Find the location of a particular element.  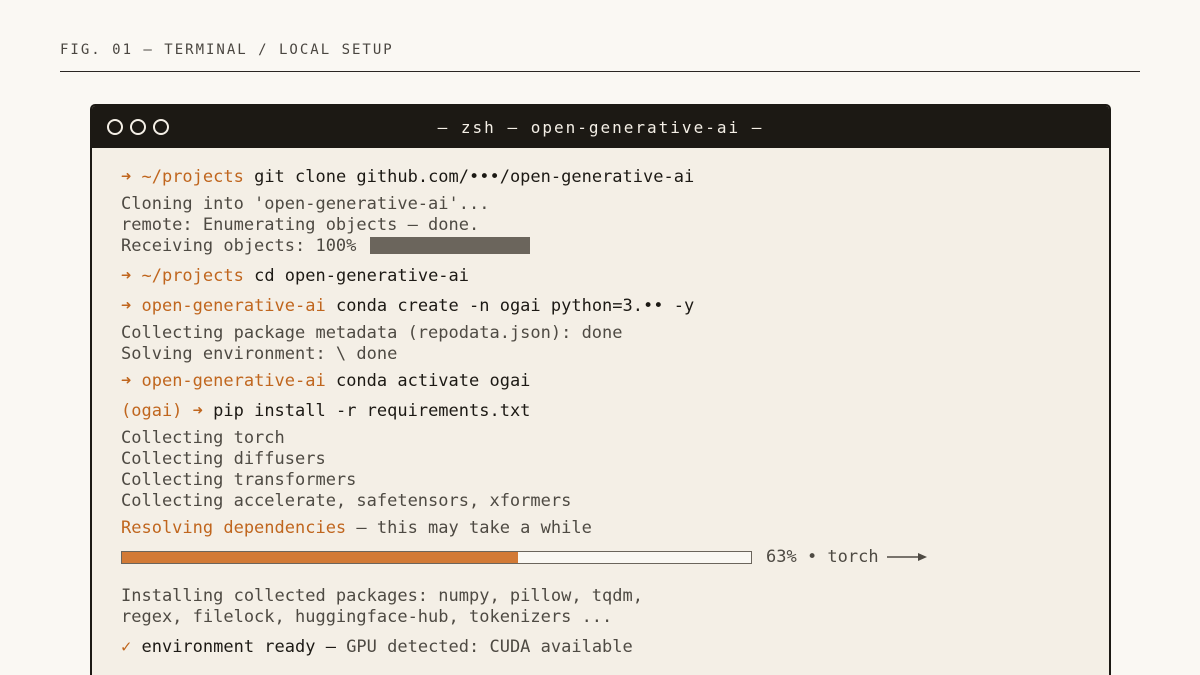

output-line: Solving environment: \ done is located at coordinates (259, 354).